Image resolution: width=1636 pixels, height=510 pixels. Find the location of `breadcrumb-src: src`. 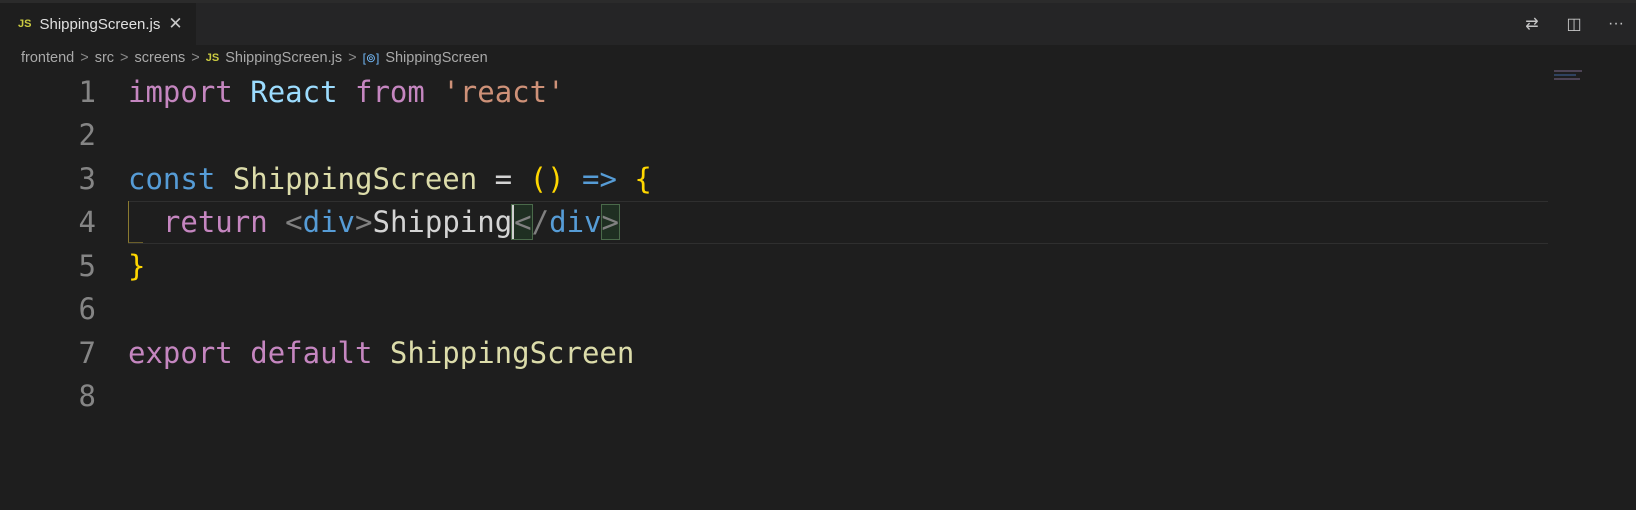

breadcrumb-src: src is located at coordinates (104, 58).